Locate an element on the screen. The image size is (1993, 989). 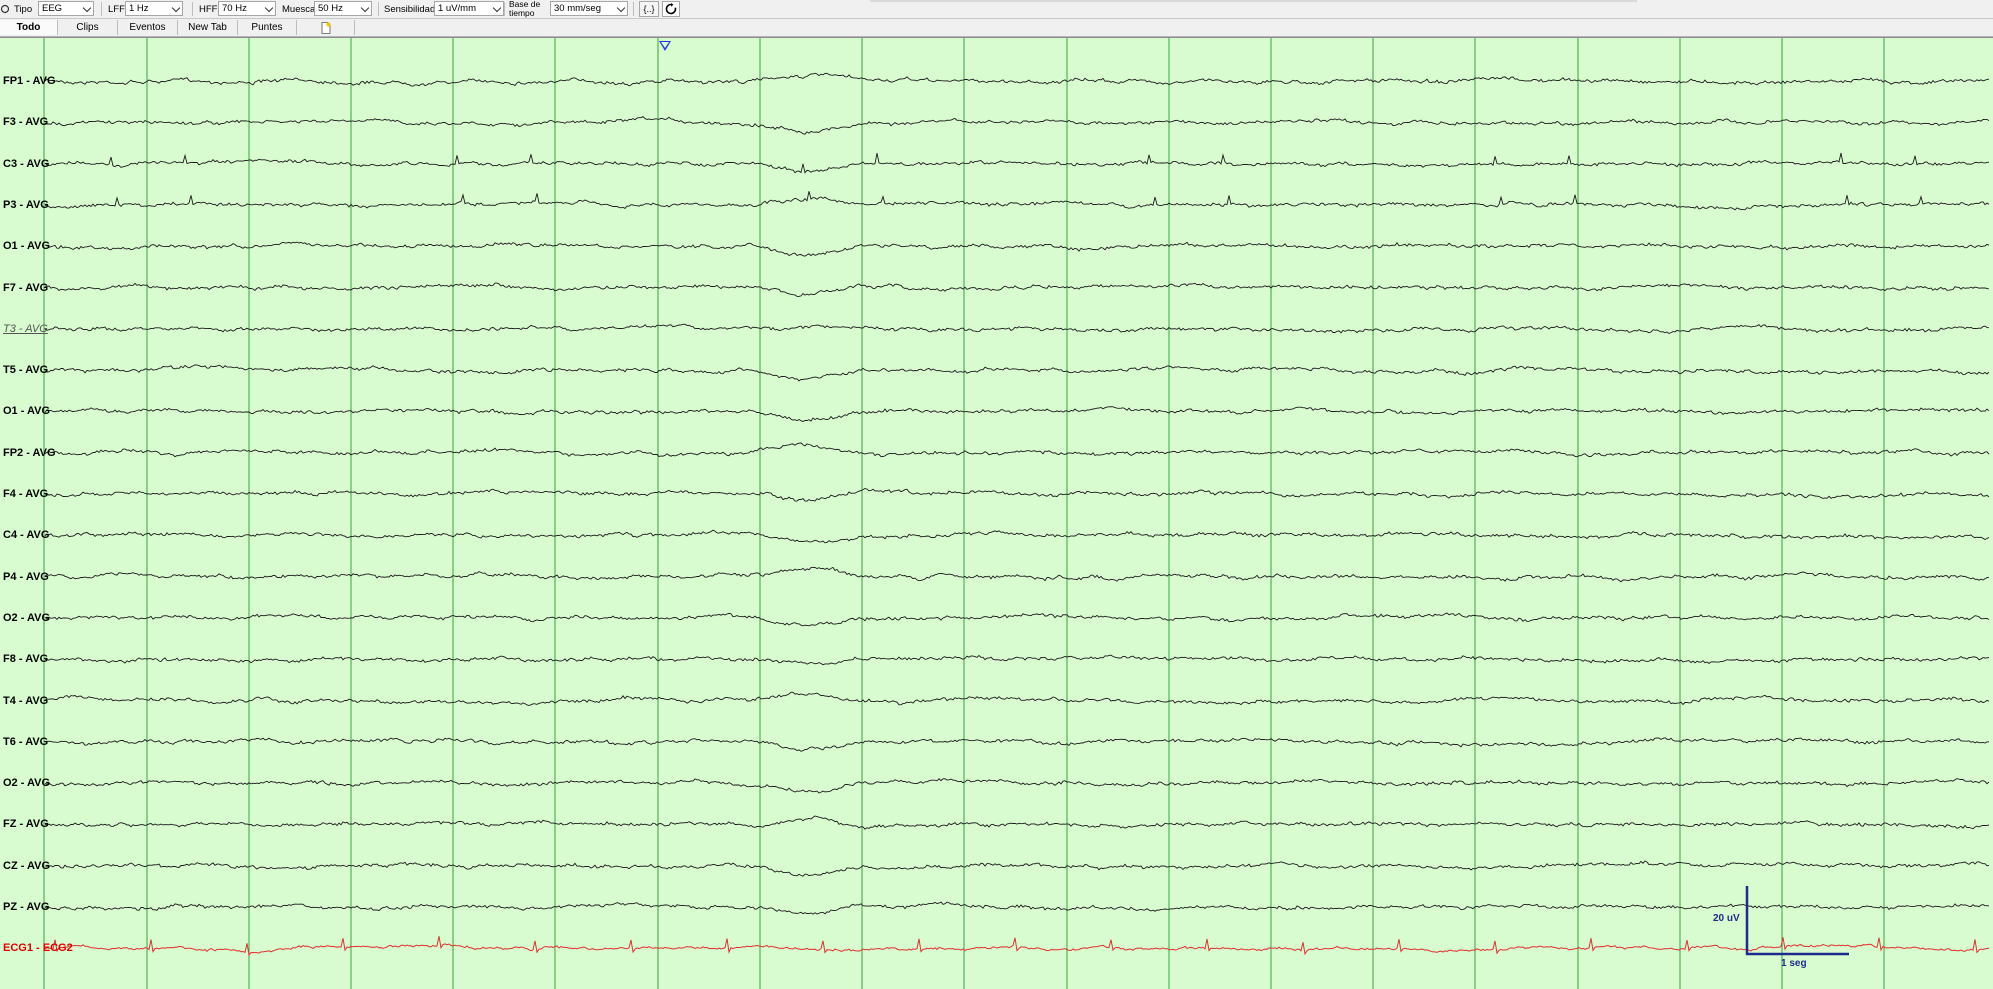
channel-label: PZ - AVG is located at coordinates (26, 907).